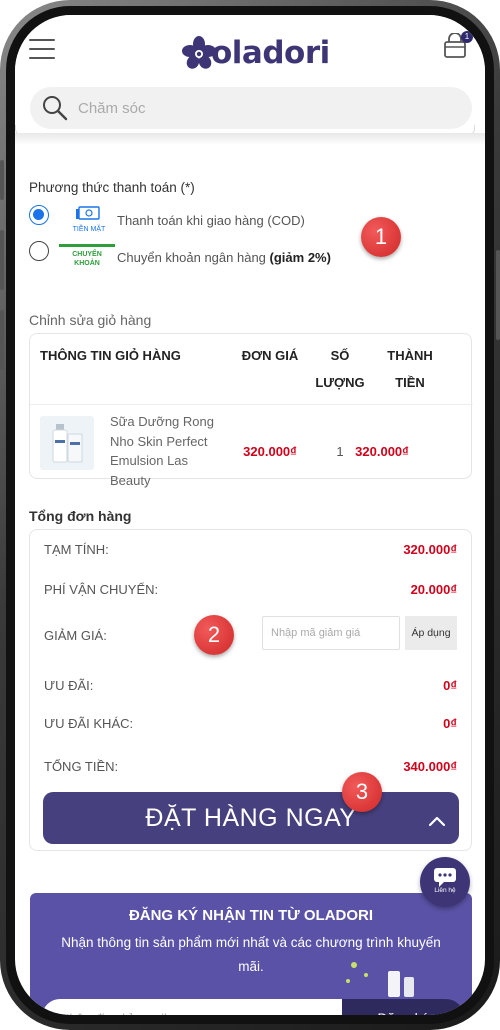 This screenshot has height=1030, width=500. Describe the element at coordinates (75, 635) in the screenshot. I see `discount-label: GIẢM GIÁ:` at that location.